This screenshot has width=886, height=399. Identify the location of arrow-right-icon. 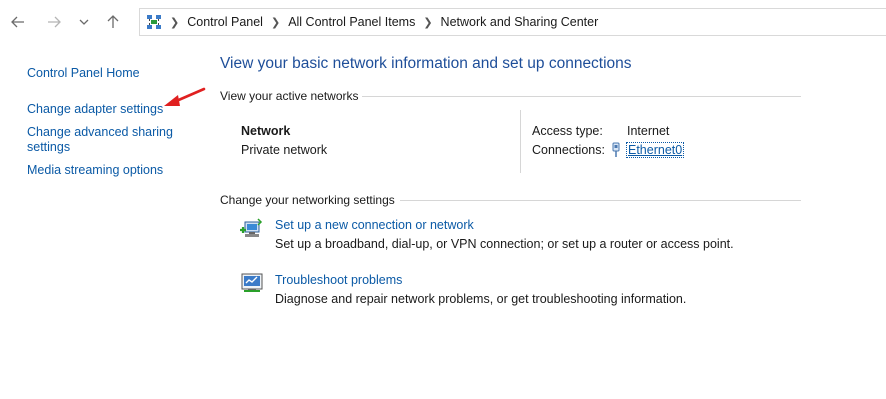
(54, 22).